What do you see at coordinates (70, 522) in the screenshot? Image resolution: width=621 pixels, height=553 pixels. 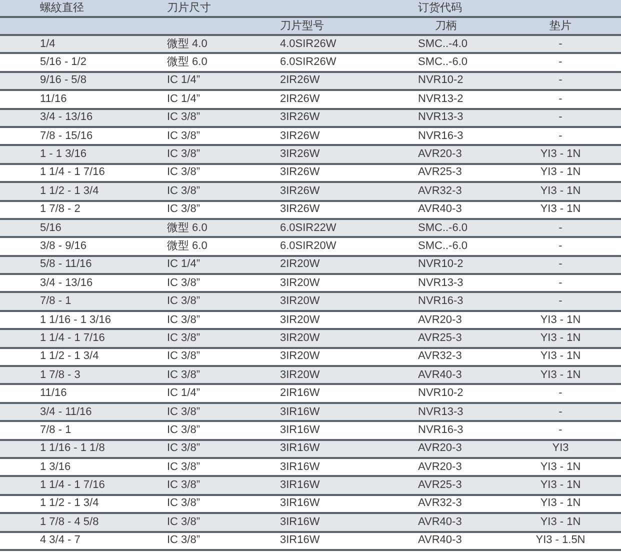 I see `table-cell-text: 1 7/8 - 4 5/8` at bounding box center [70, 522].